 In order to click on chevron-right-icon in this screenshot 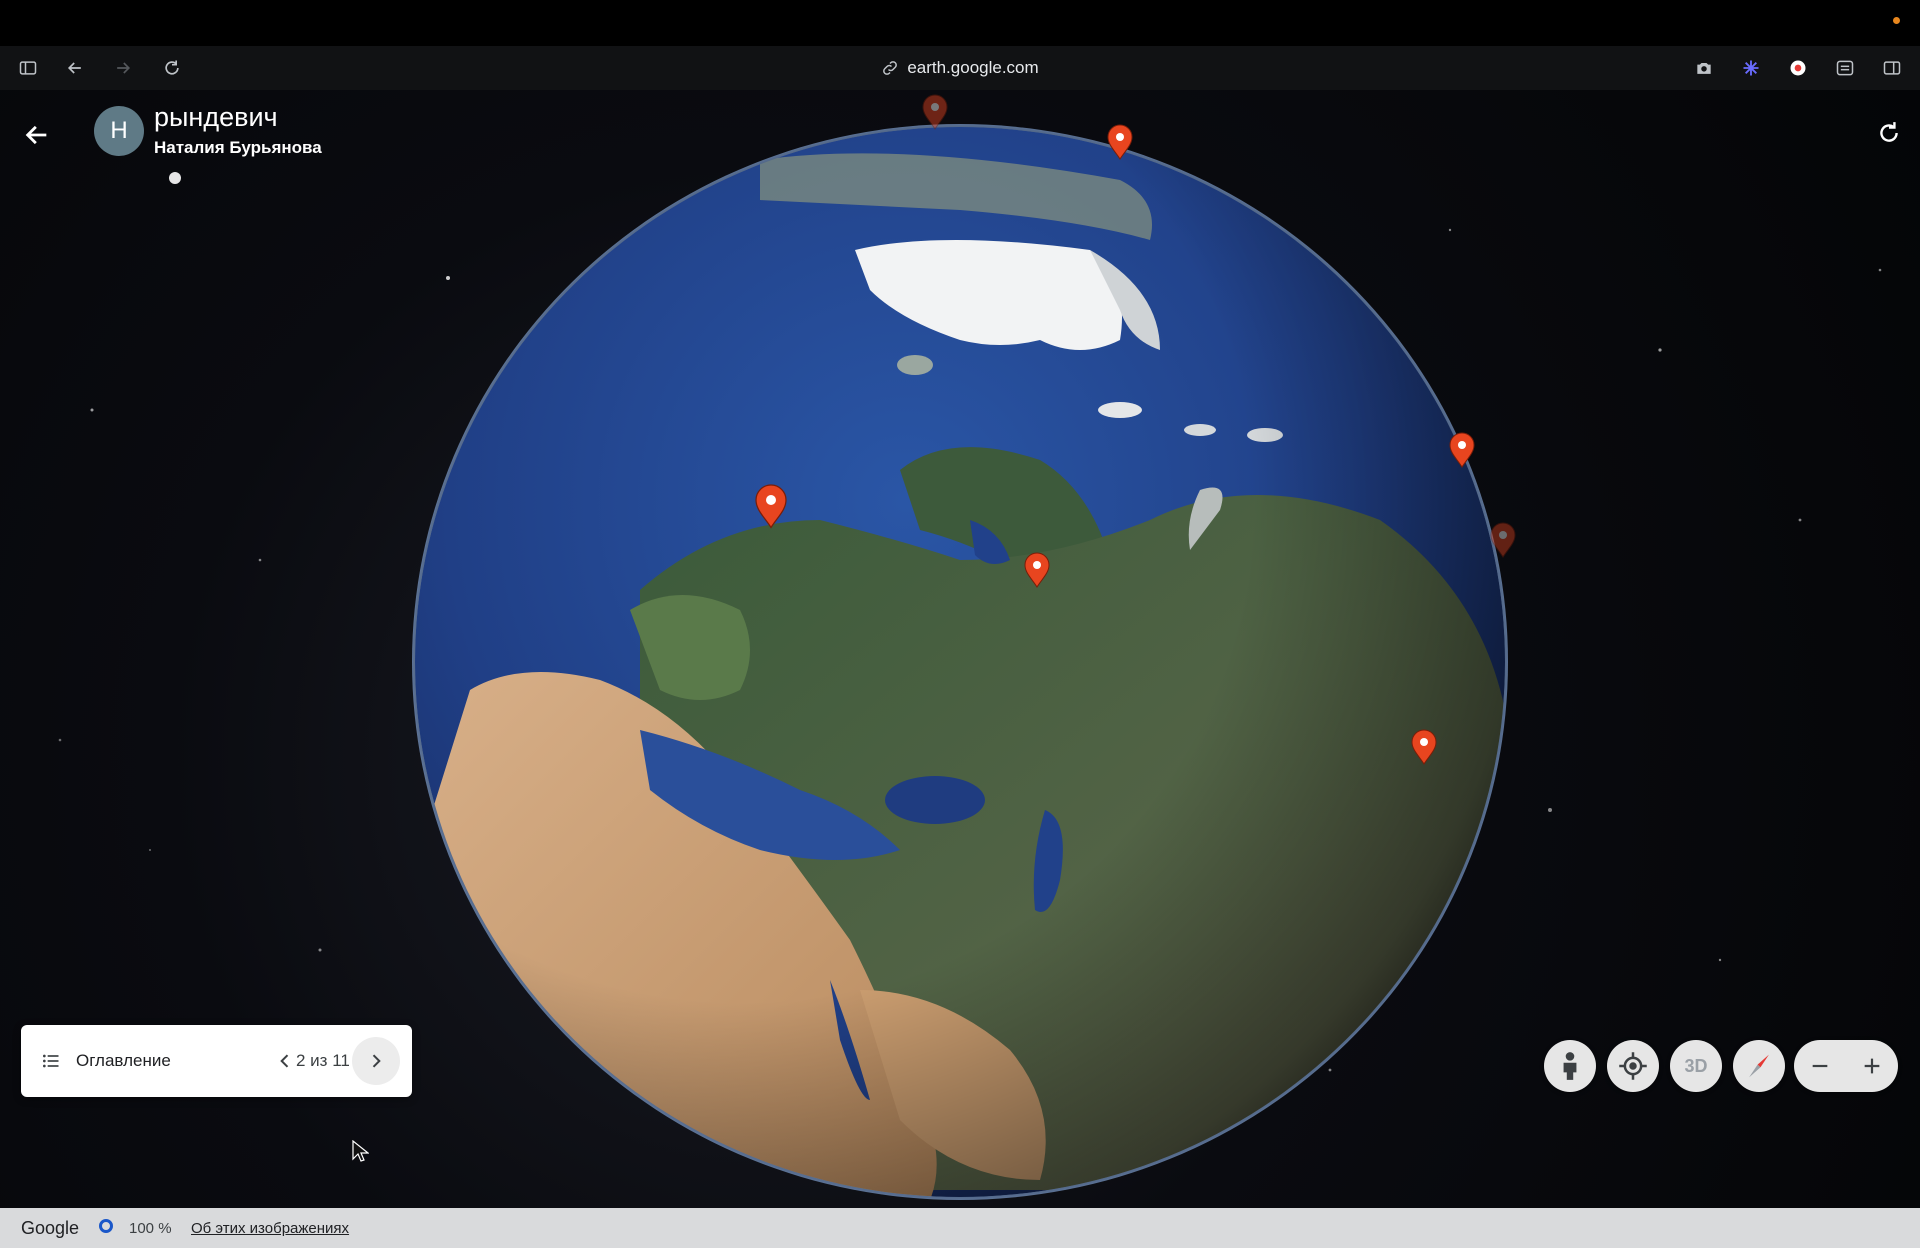, I will do `click(376, 1061)`.